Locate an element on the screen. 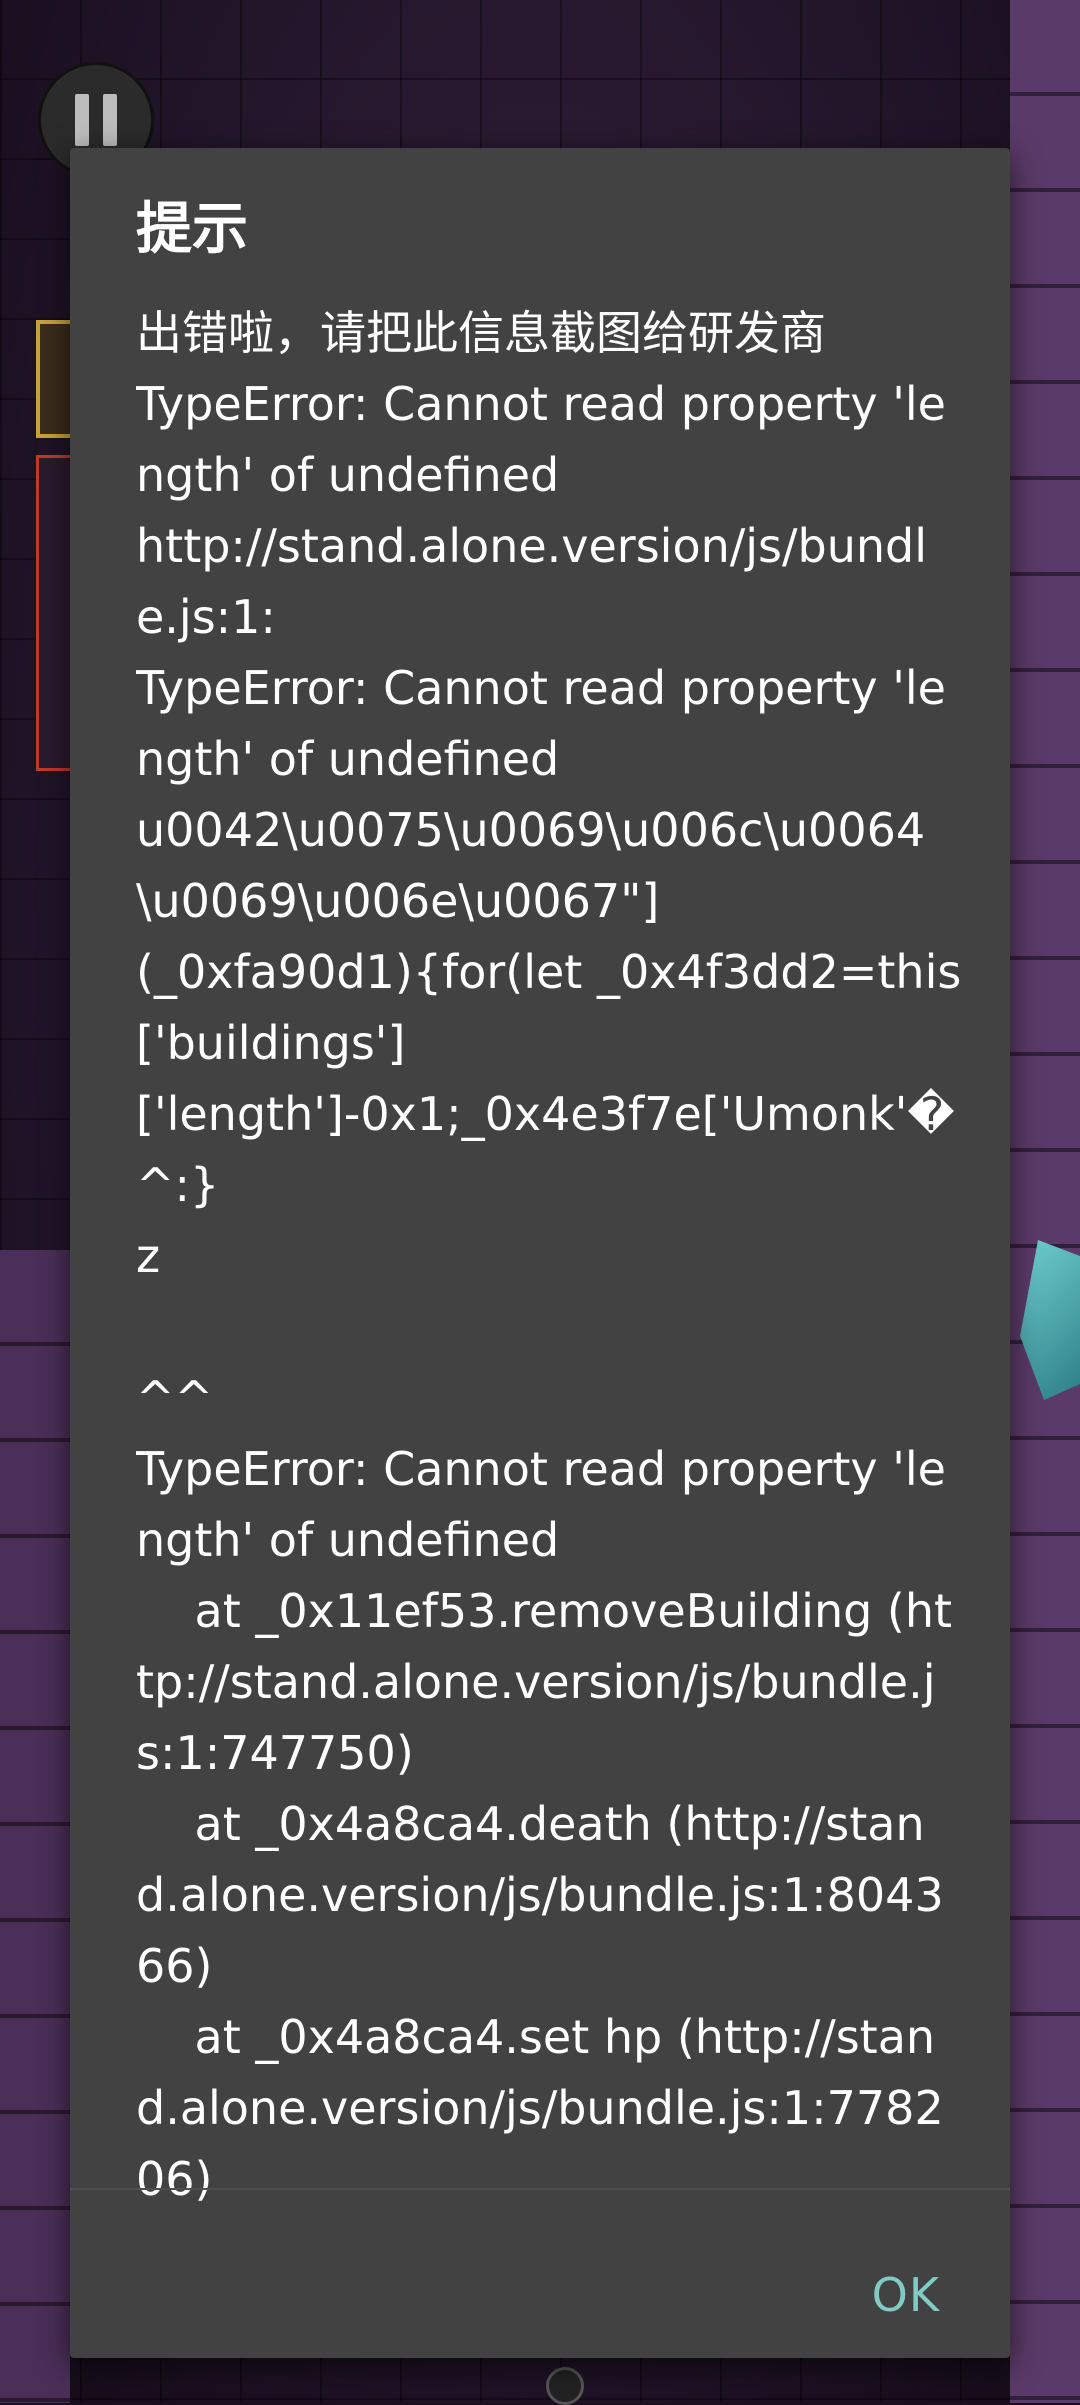 The image size is (1080, 2405). dialog-divider is located at coordinates (540, 2189).